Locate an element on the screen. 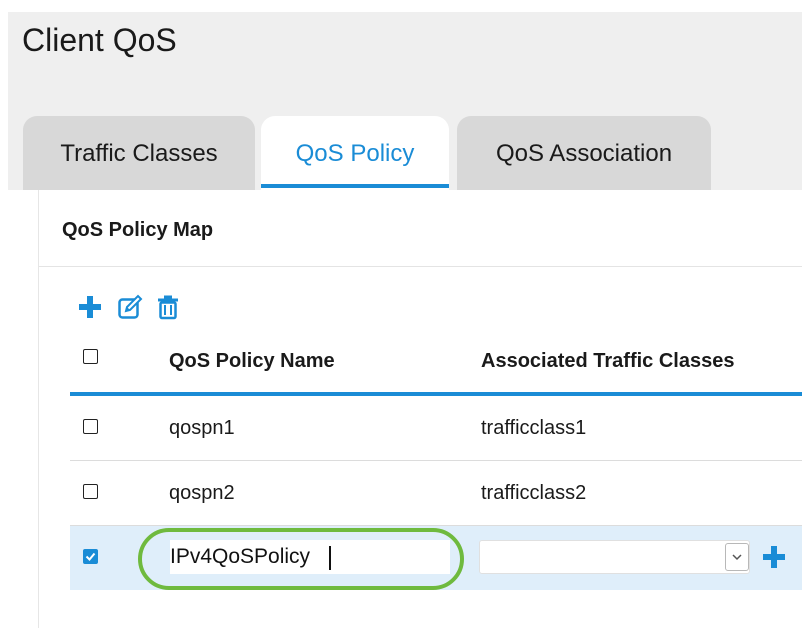 Image resolution: width=802 pixels, height=628 pixels. chevron-down-icon is located at coordinates (737, 557).